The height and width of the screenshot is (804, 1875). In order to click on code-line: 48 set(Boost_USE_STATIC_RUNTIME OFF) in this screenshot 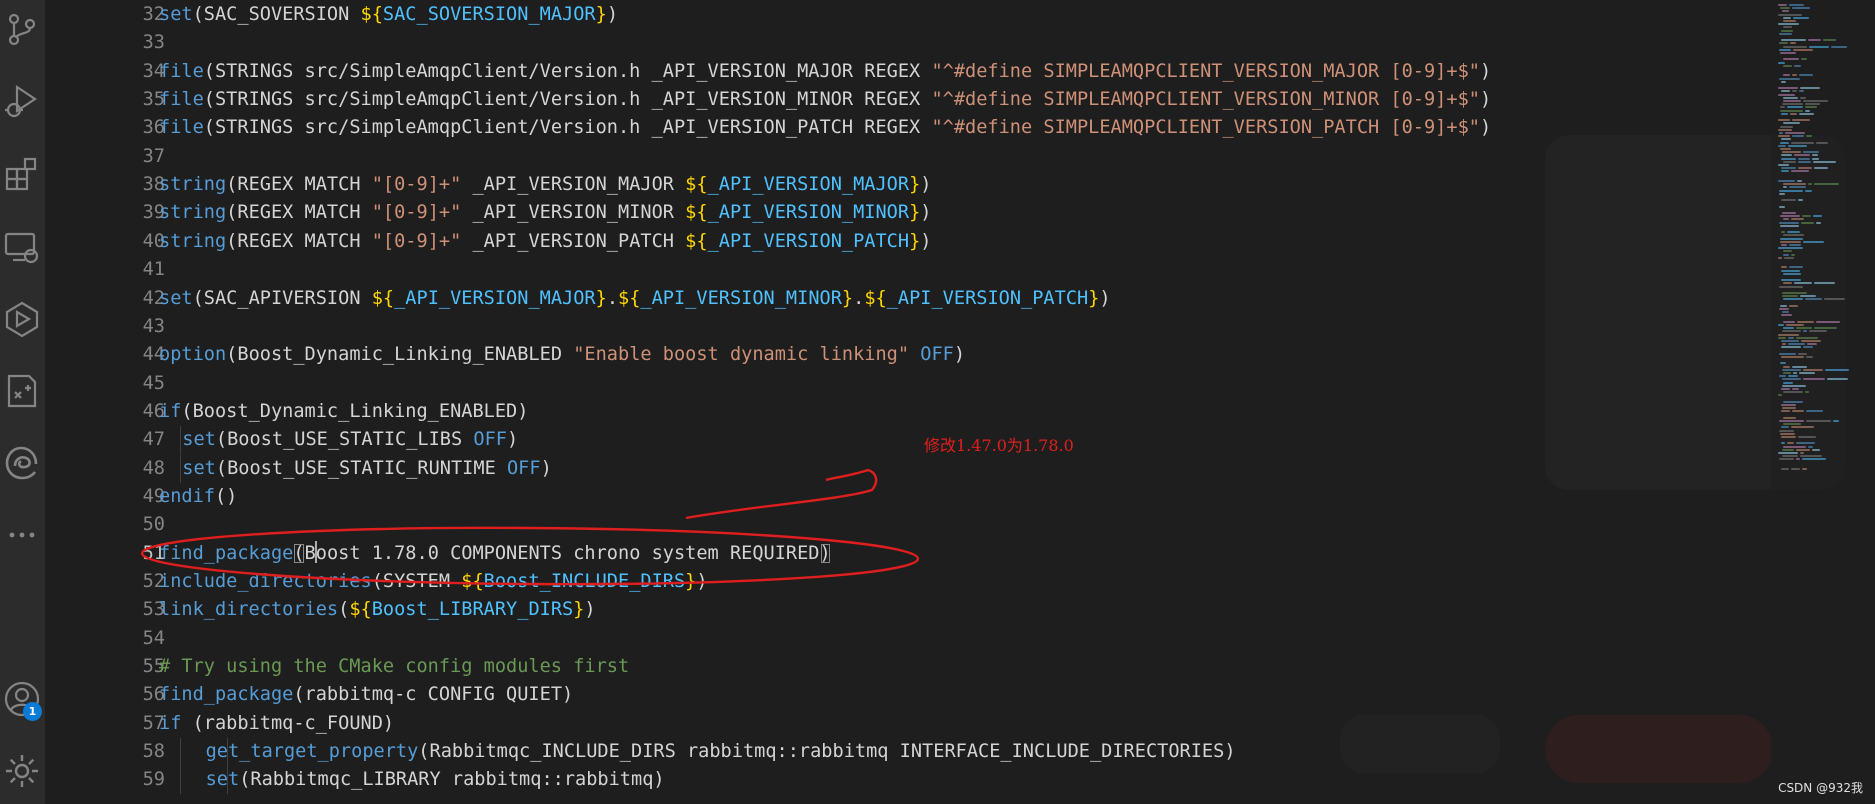, I will do `click(895, 468)`.